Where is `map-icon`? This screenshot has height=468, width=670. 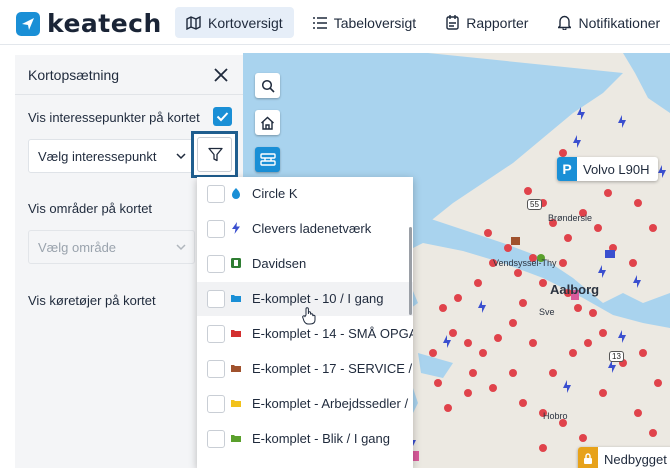 map-icon is located at coordinates (193, 22).